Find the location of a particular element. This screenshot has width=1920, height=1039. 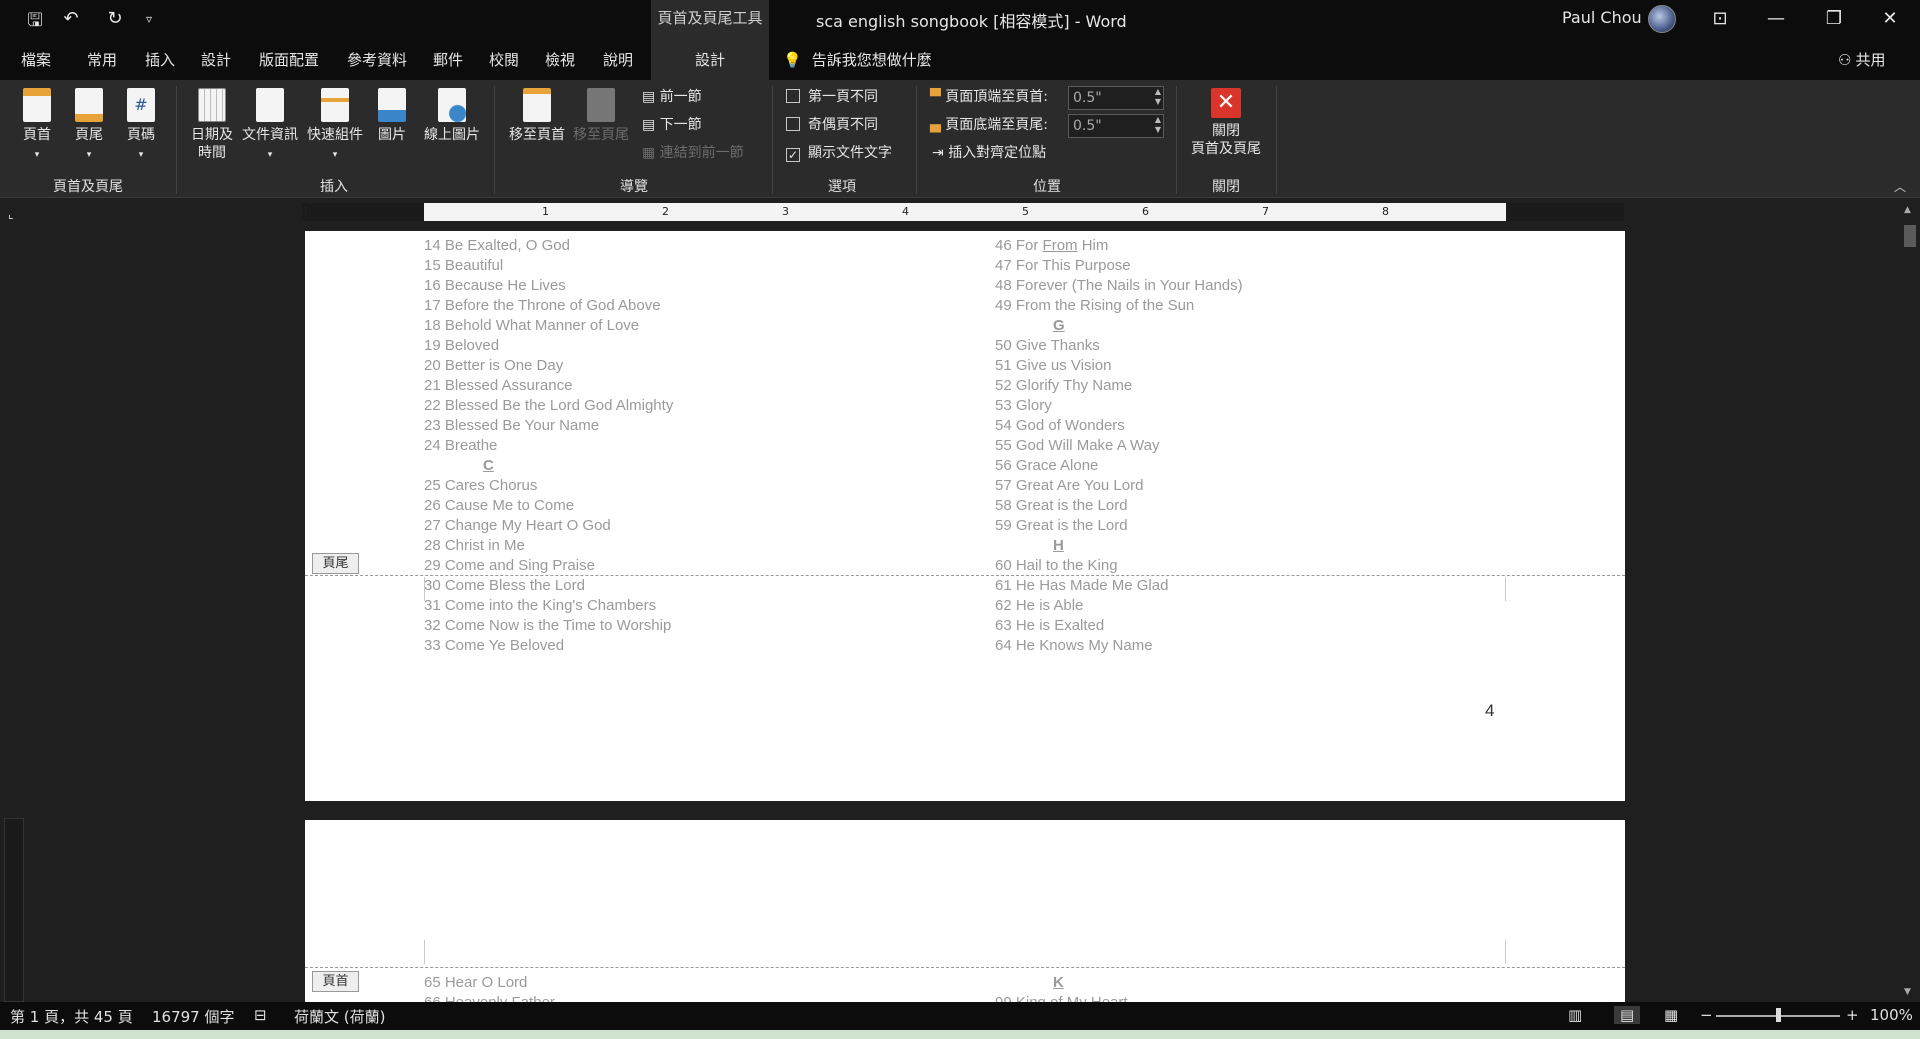

section-letter: H is located at coordinates (1058, 545).